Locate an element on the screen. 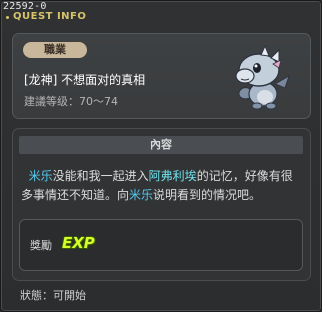 The height and width of the screenshot is (312, 322). title-bullet-icon is located at coordinates (7, 17).